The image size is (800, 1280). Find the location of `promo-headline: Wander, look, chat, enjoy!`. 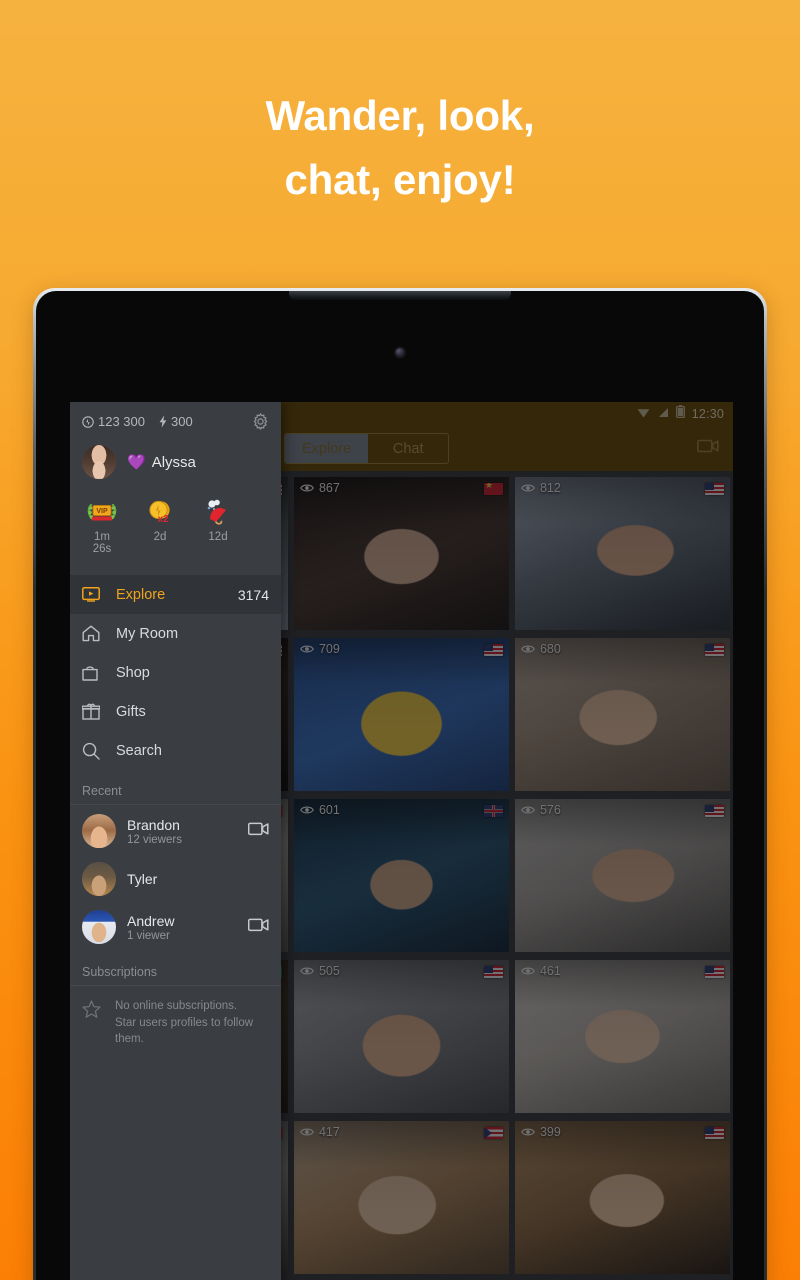

promo-headline: Wander, look, chat, enjoy! is located at coordinates (400, 147).